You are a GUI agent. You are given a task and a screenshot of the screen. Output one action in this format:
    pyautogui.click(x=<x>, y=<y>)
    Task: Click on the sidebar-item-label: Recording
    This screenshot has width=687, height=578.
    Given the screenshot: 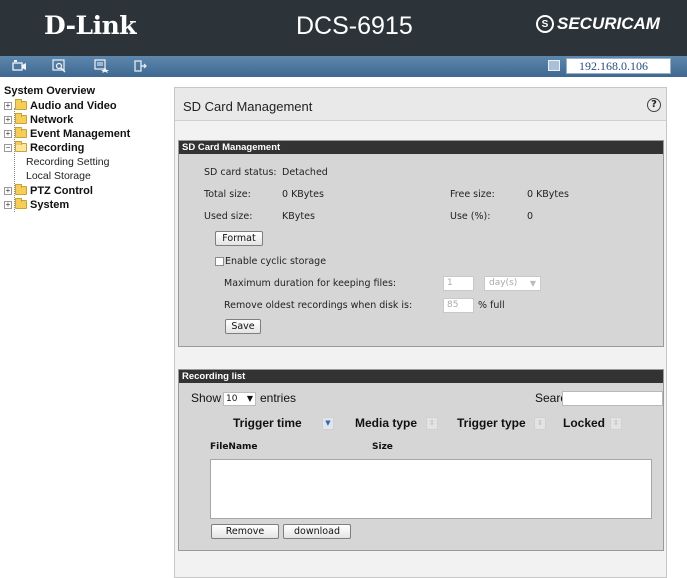 What is the action you would take?
    pyautogui.click(x=57, y=147)
    